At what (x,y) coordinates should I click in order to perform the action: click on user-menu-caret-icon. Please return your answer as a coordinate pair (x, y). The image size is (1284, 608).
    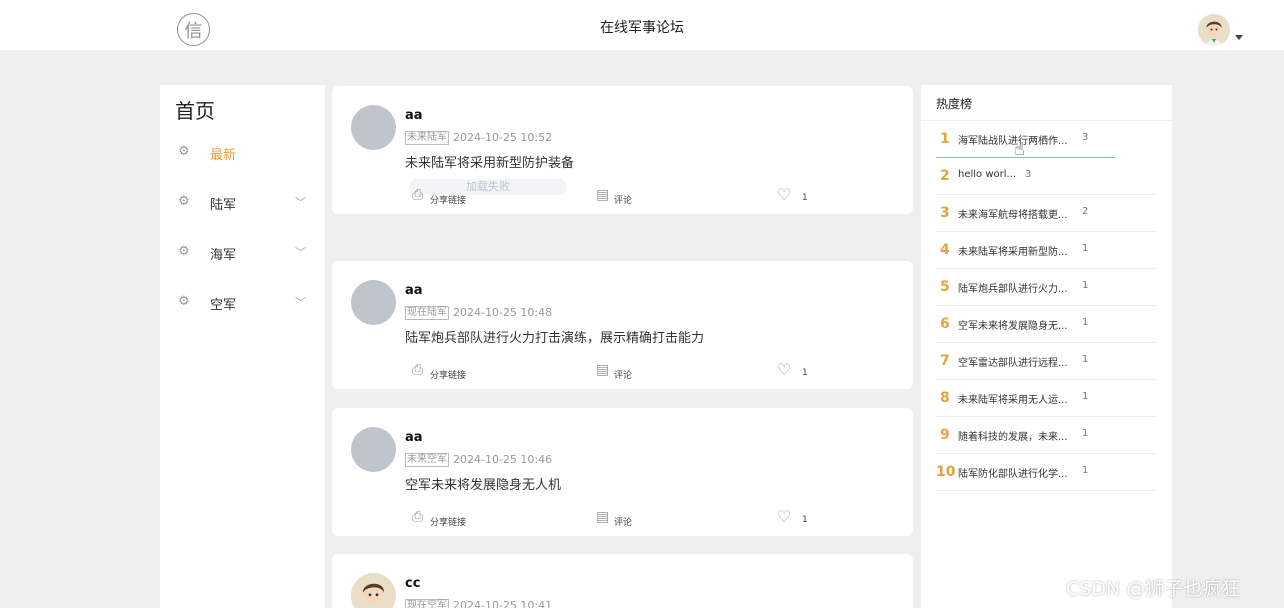
    Looking at the image, I should click on (1239, 37).